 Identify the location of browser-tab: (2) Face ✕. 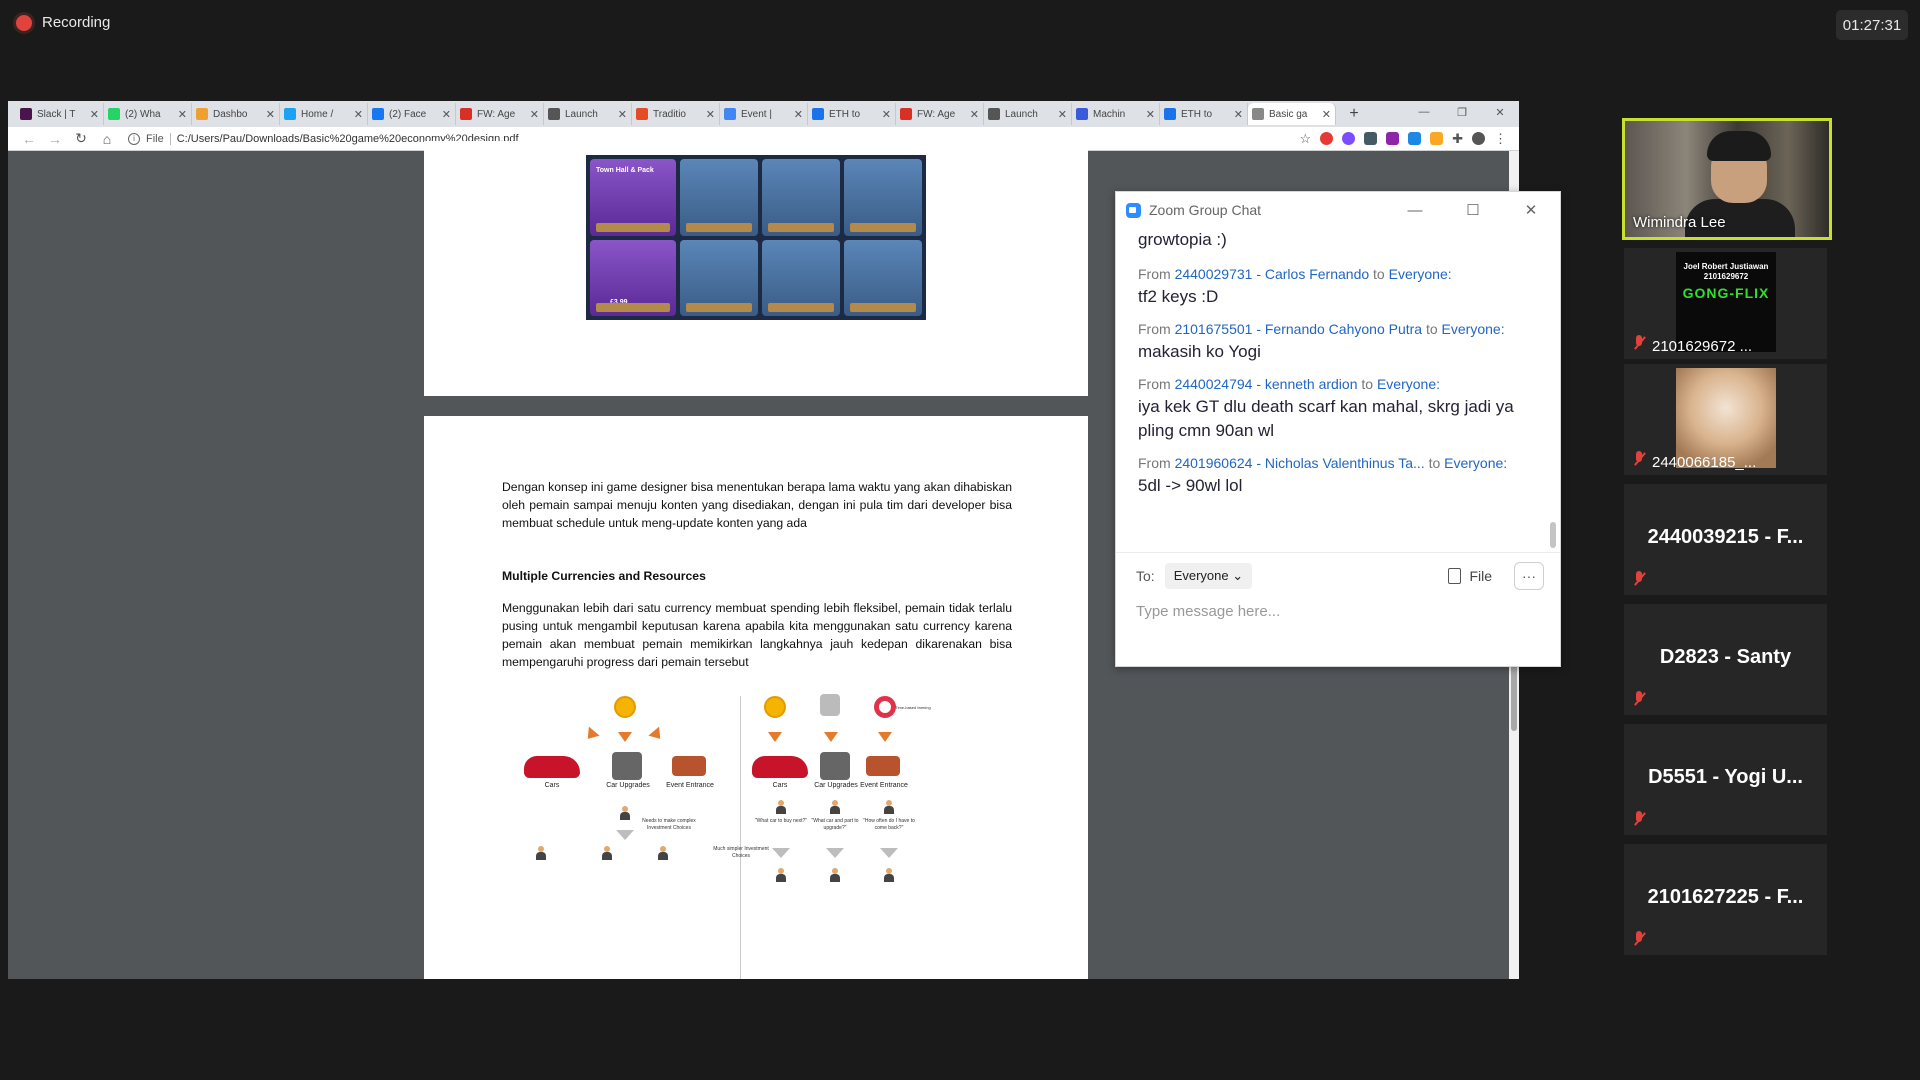
(412, 114).